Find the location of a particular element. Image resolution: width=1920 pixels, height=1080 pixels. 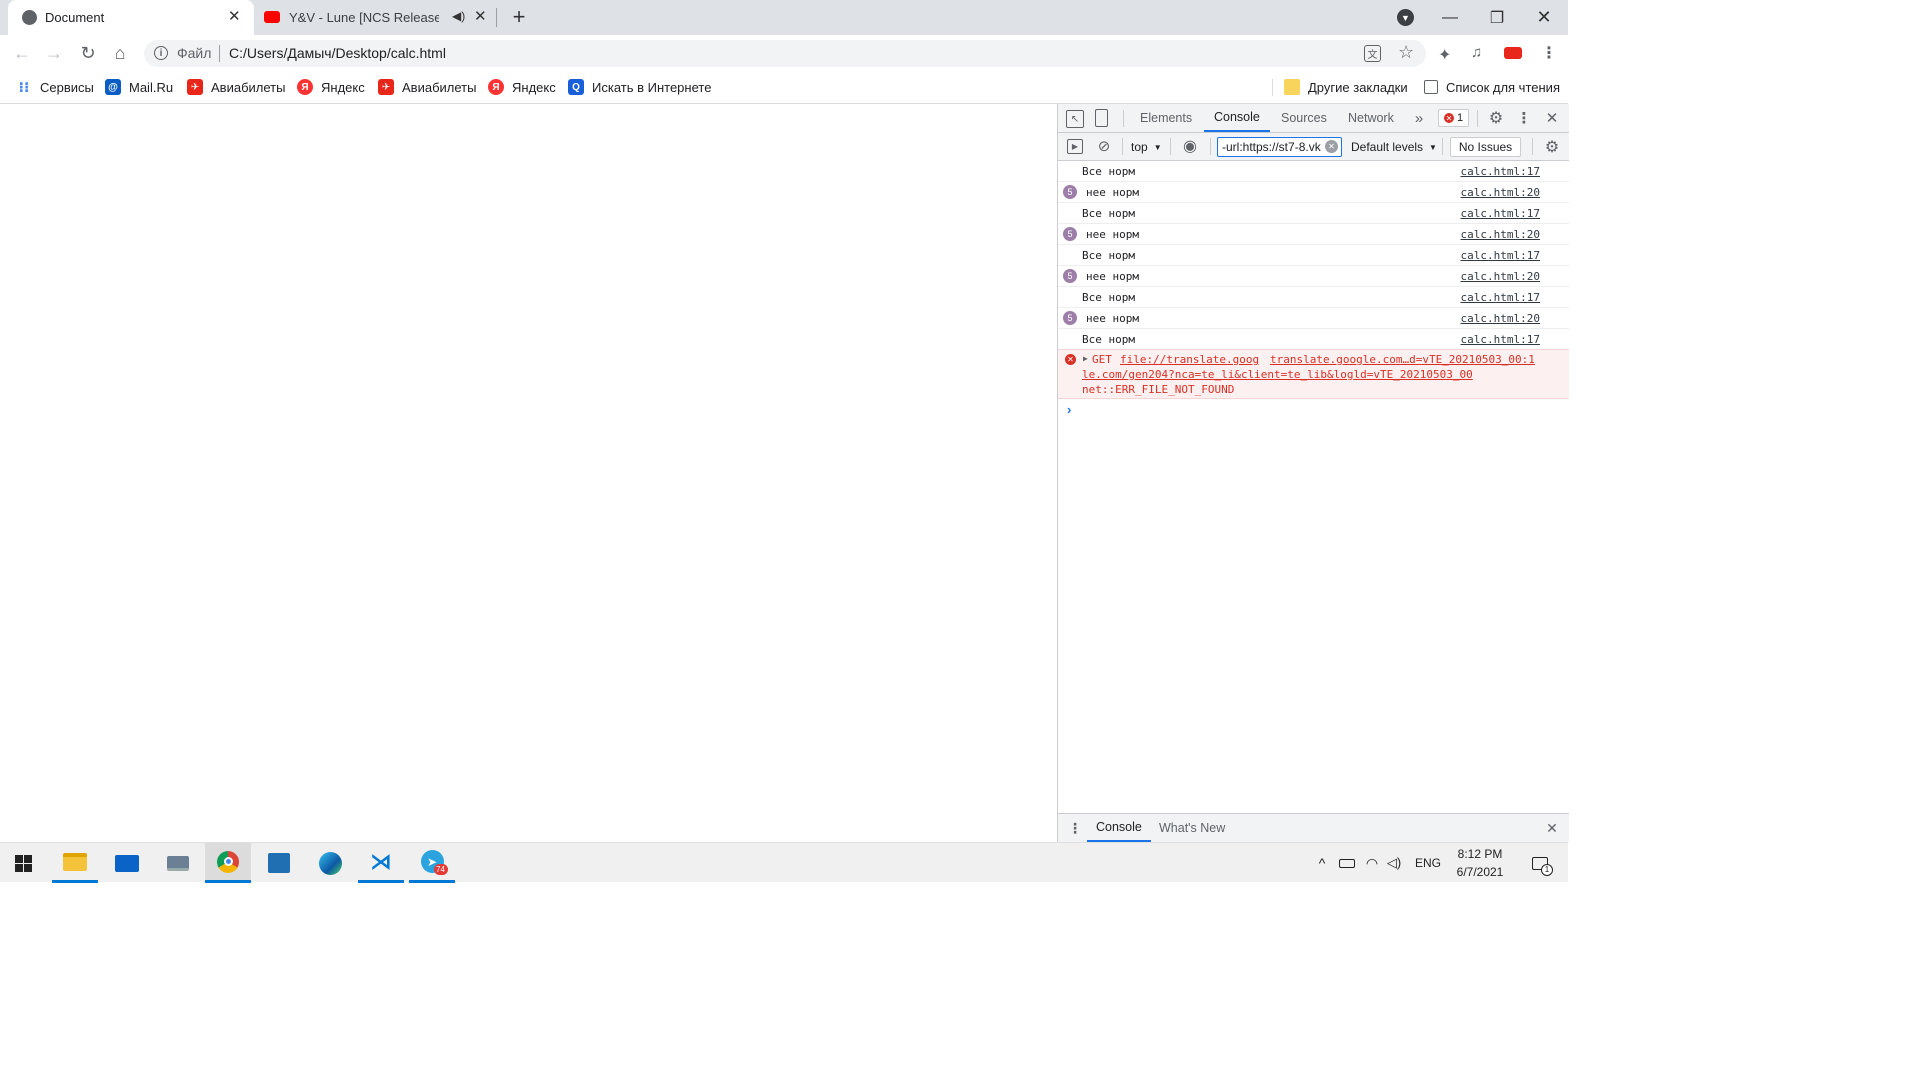

language-indicator: ENG is located at coordinates (1428, 863).